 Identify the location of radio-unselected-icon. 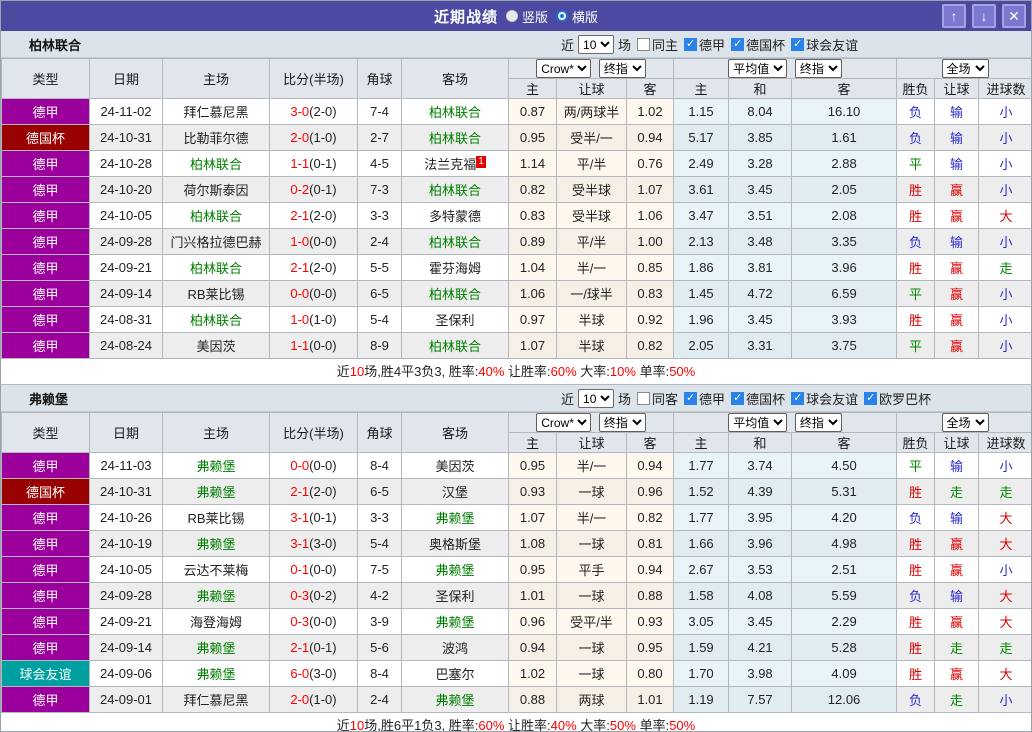
(511, 16).